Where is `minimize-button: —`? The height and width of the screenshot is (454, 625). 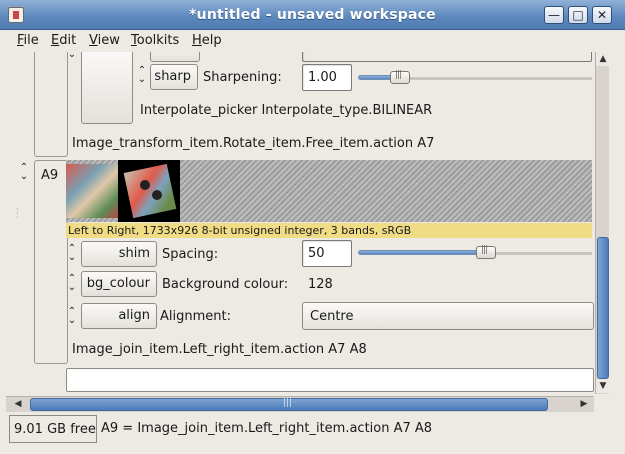
minimize-button: — is located at coordinates (554, 15).